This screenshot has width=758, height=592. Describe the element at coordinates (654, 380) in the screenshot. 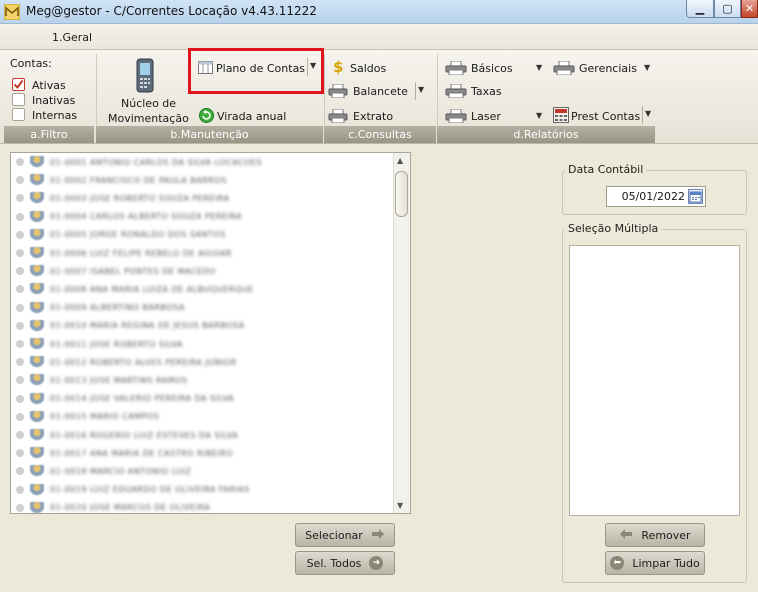

I see `selecao-multipla-list` at that location.